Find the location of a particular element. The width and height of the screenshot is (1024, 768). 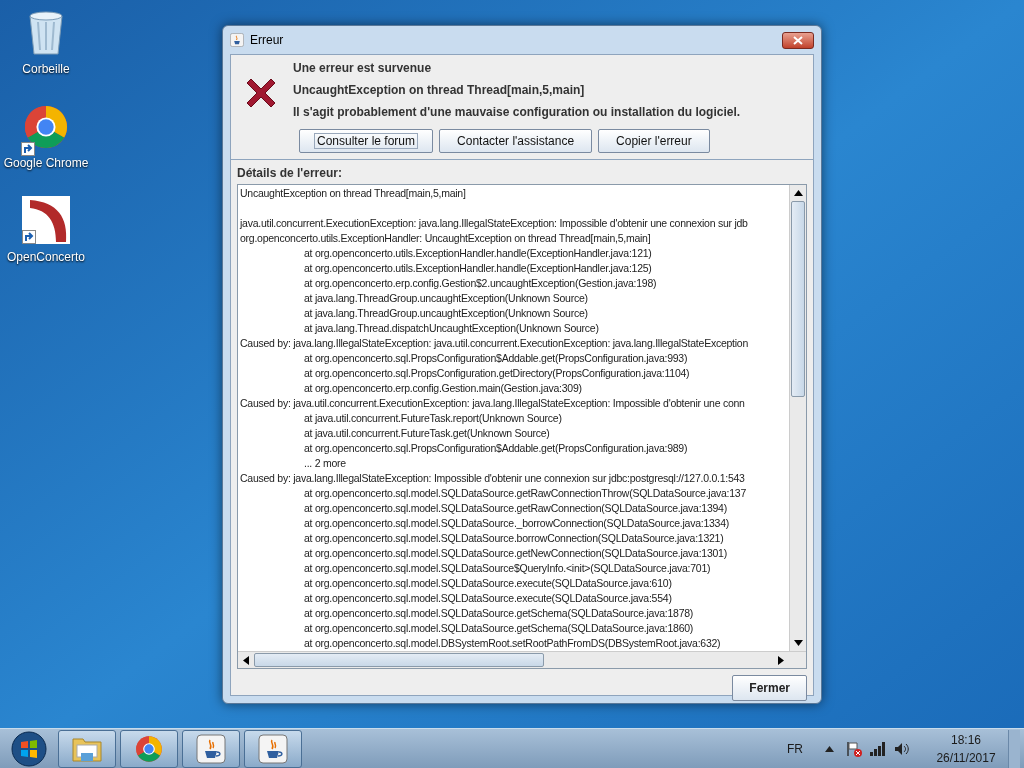

stack-trace-line: ... 2 more is located at coordinates (325, 463).